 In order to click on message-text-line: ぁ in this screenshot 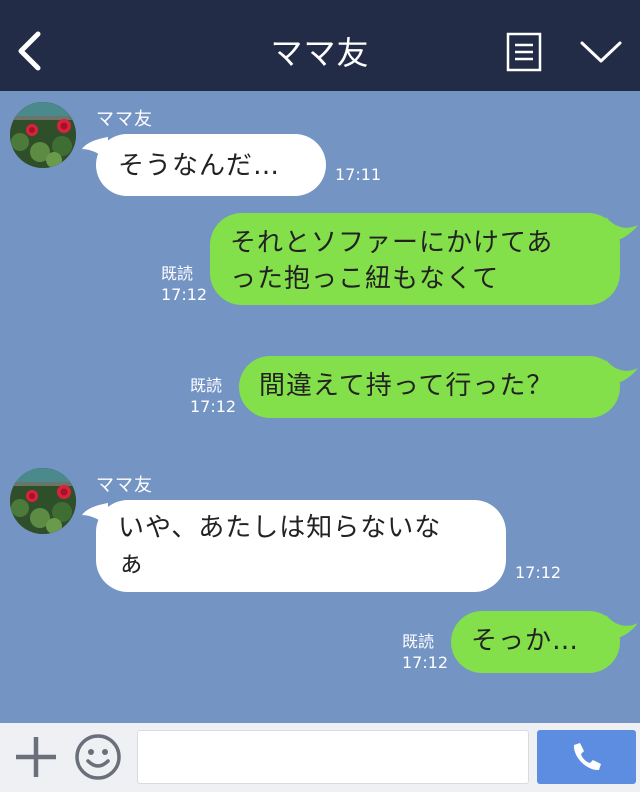, I will do `click(132, 564)`.